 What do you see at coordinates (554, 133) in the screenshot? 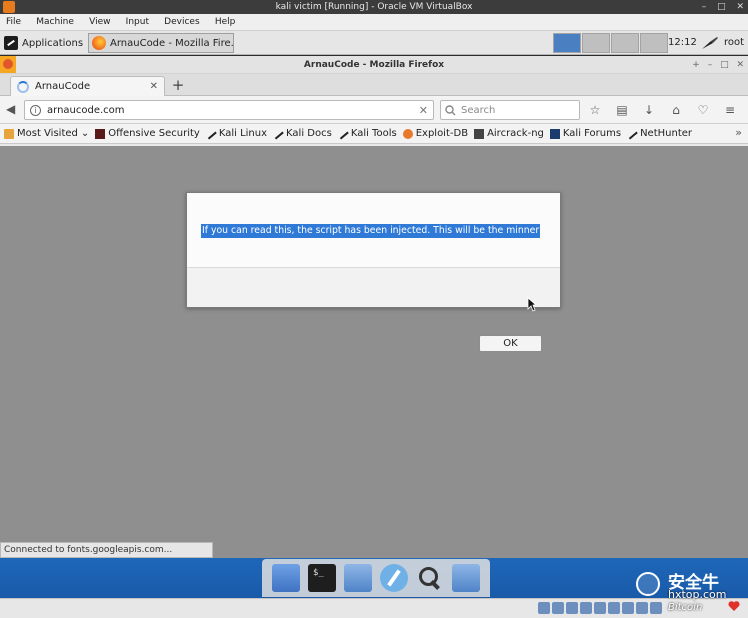
I see `kali-forums-icon` at bounding box center [554, 133].